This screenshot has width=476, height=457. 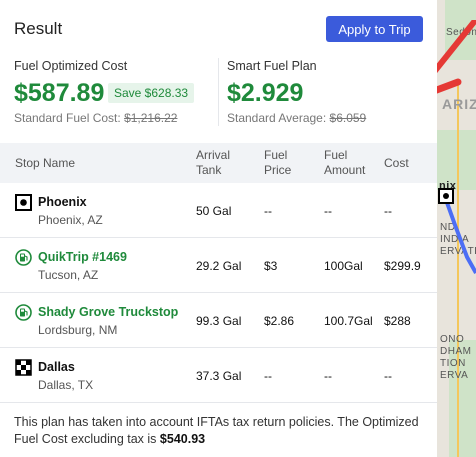 What do you see at coordinates (38, 28) in the screenshot?
I see `panel-title: Result` at bounding box center [38, 28].